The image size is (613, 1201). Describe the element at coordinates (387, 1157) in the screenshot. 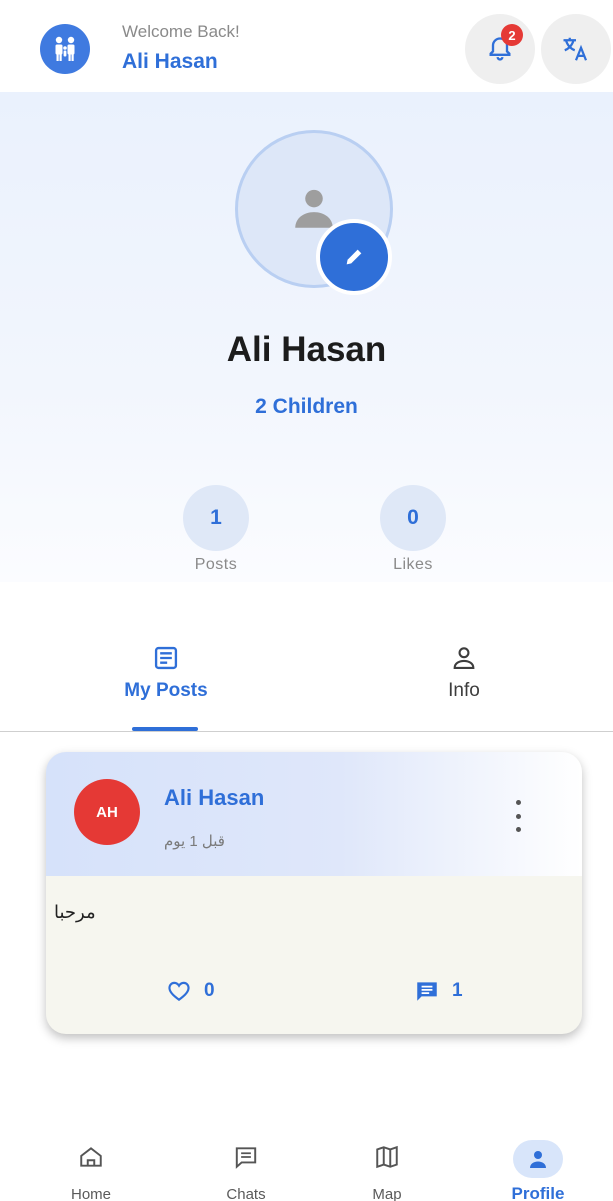

I see `map-icon` at that location.